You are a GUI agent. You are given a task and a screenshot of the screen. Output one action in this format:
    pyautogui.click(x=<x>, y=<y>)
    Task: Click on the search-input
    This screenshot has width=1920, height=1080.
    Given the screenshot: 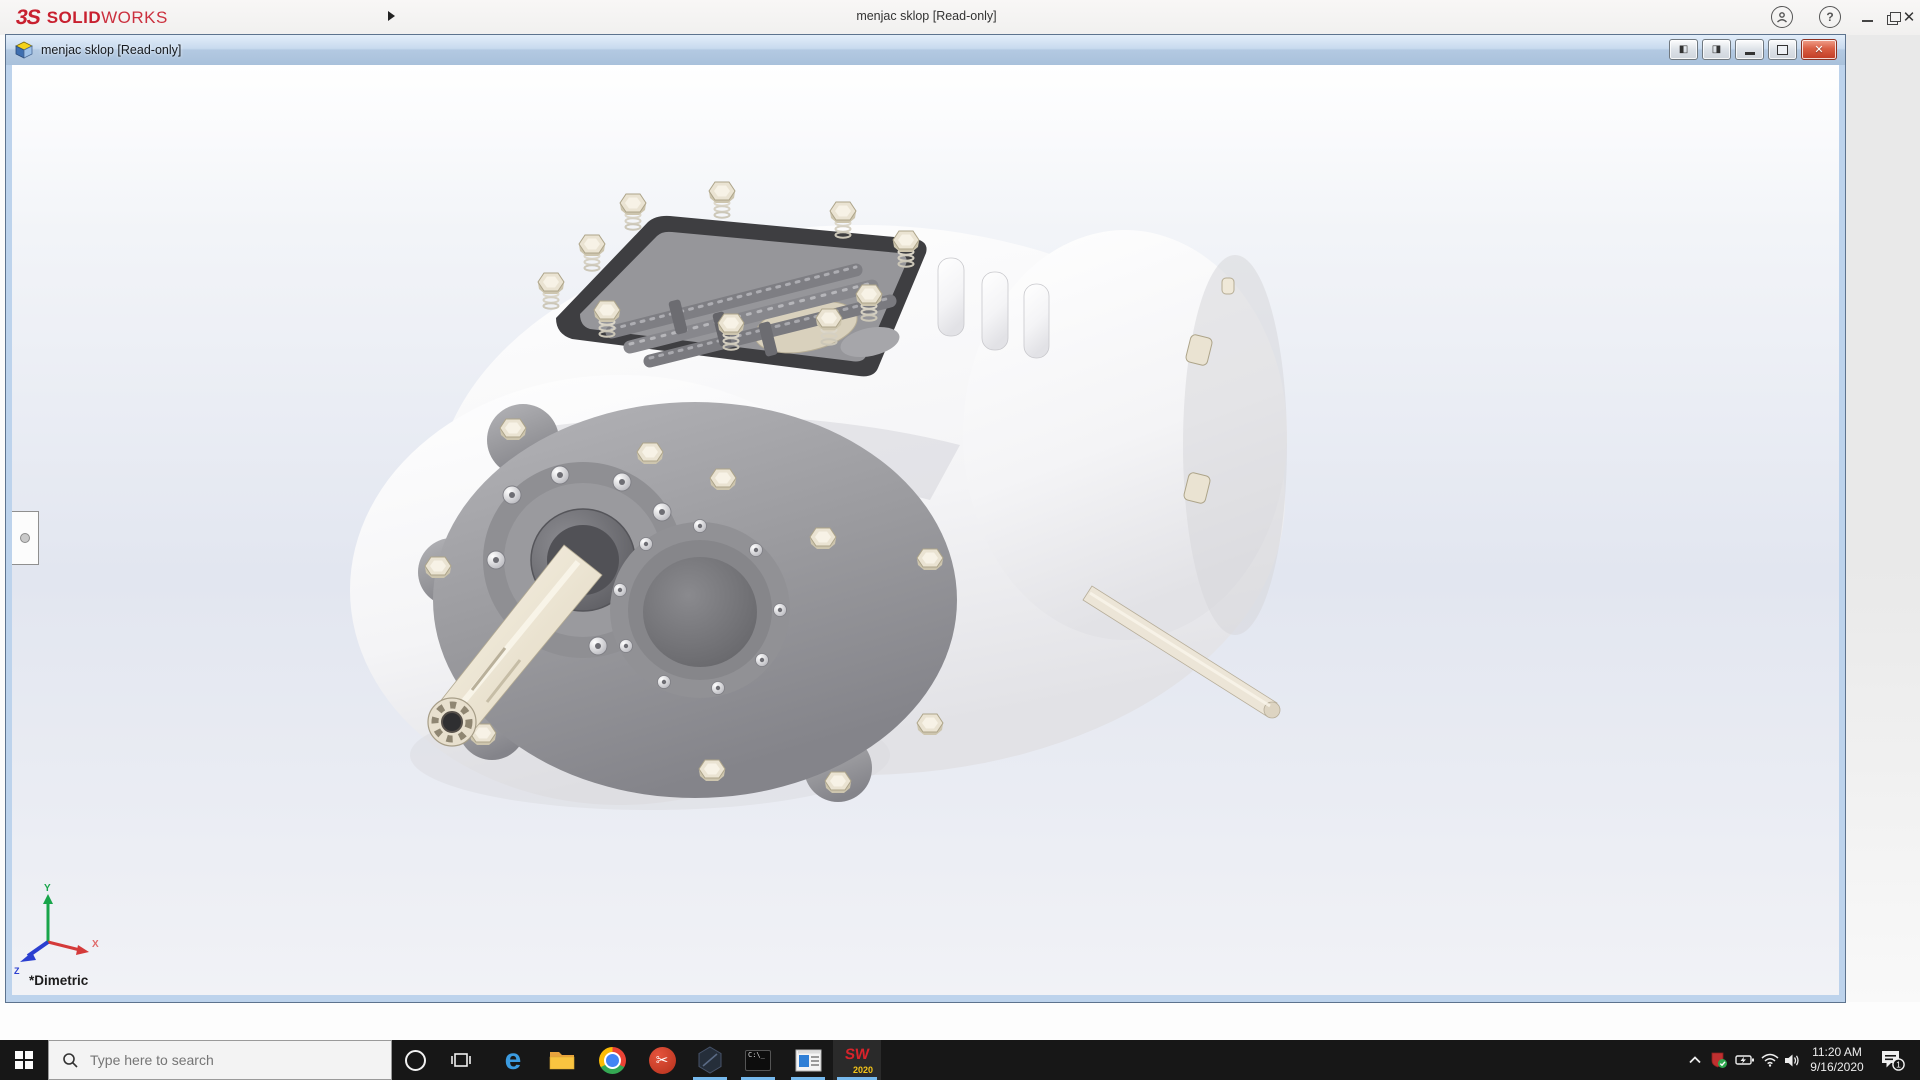 What is the action you would take?
    pyautogui.click(x=215, y=1060)
    